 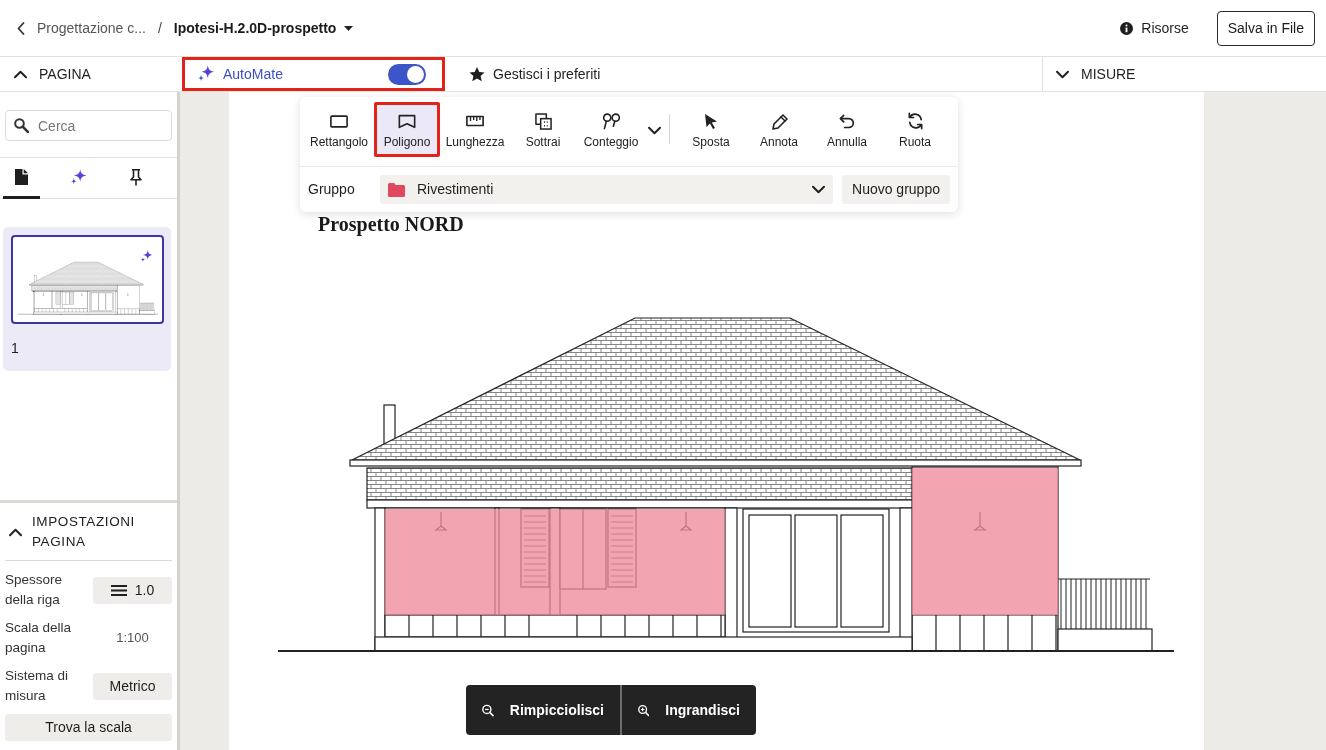 I want to click on pin-icon, so click(x=135, y=177).